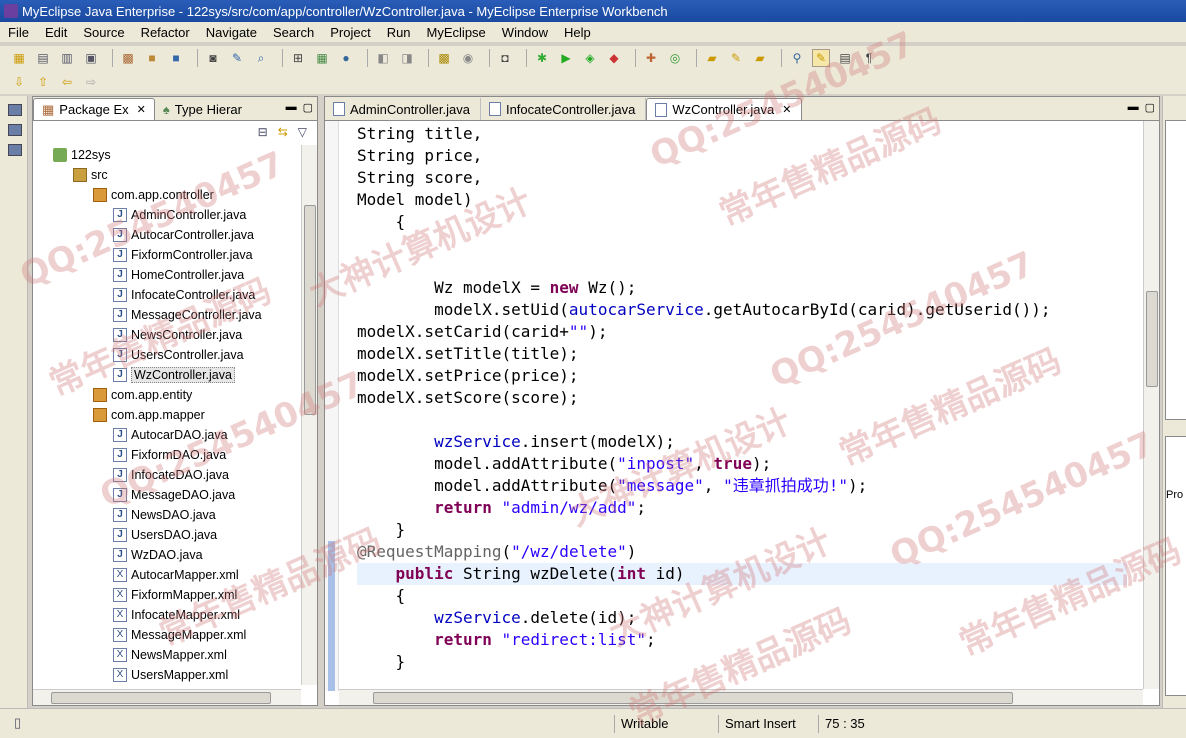  I want to click on globe-icon: ●, so click(346, 58).